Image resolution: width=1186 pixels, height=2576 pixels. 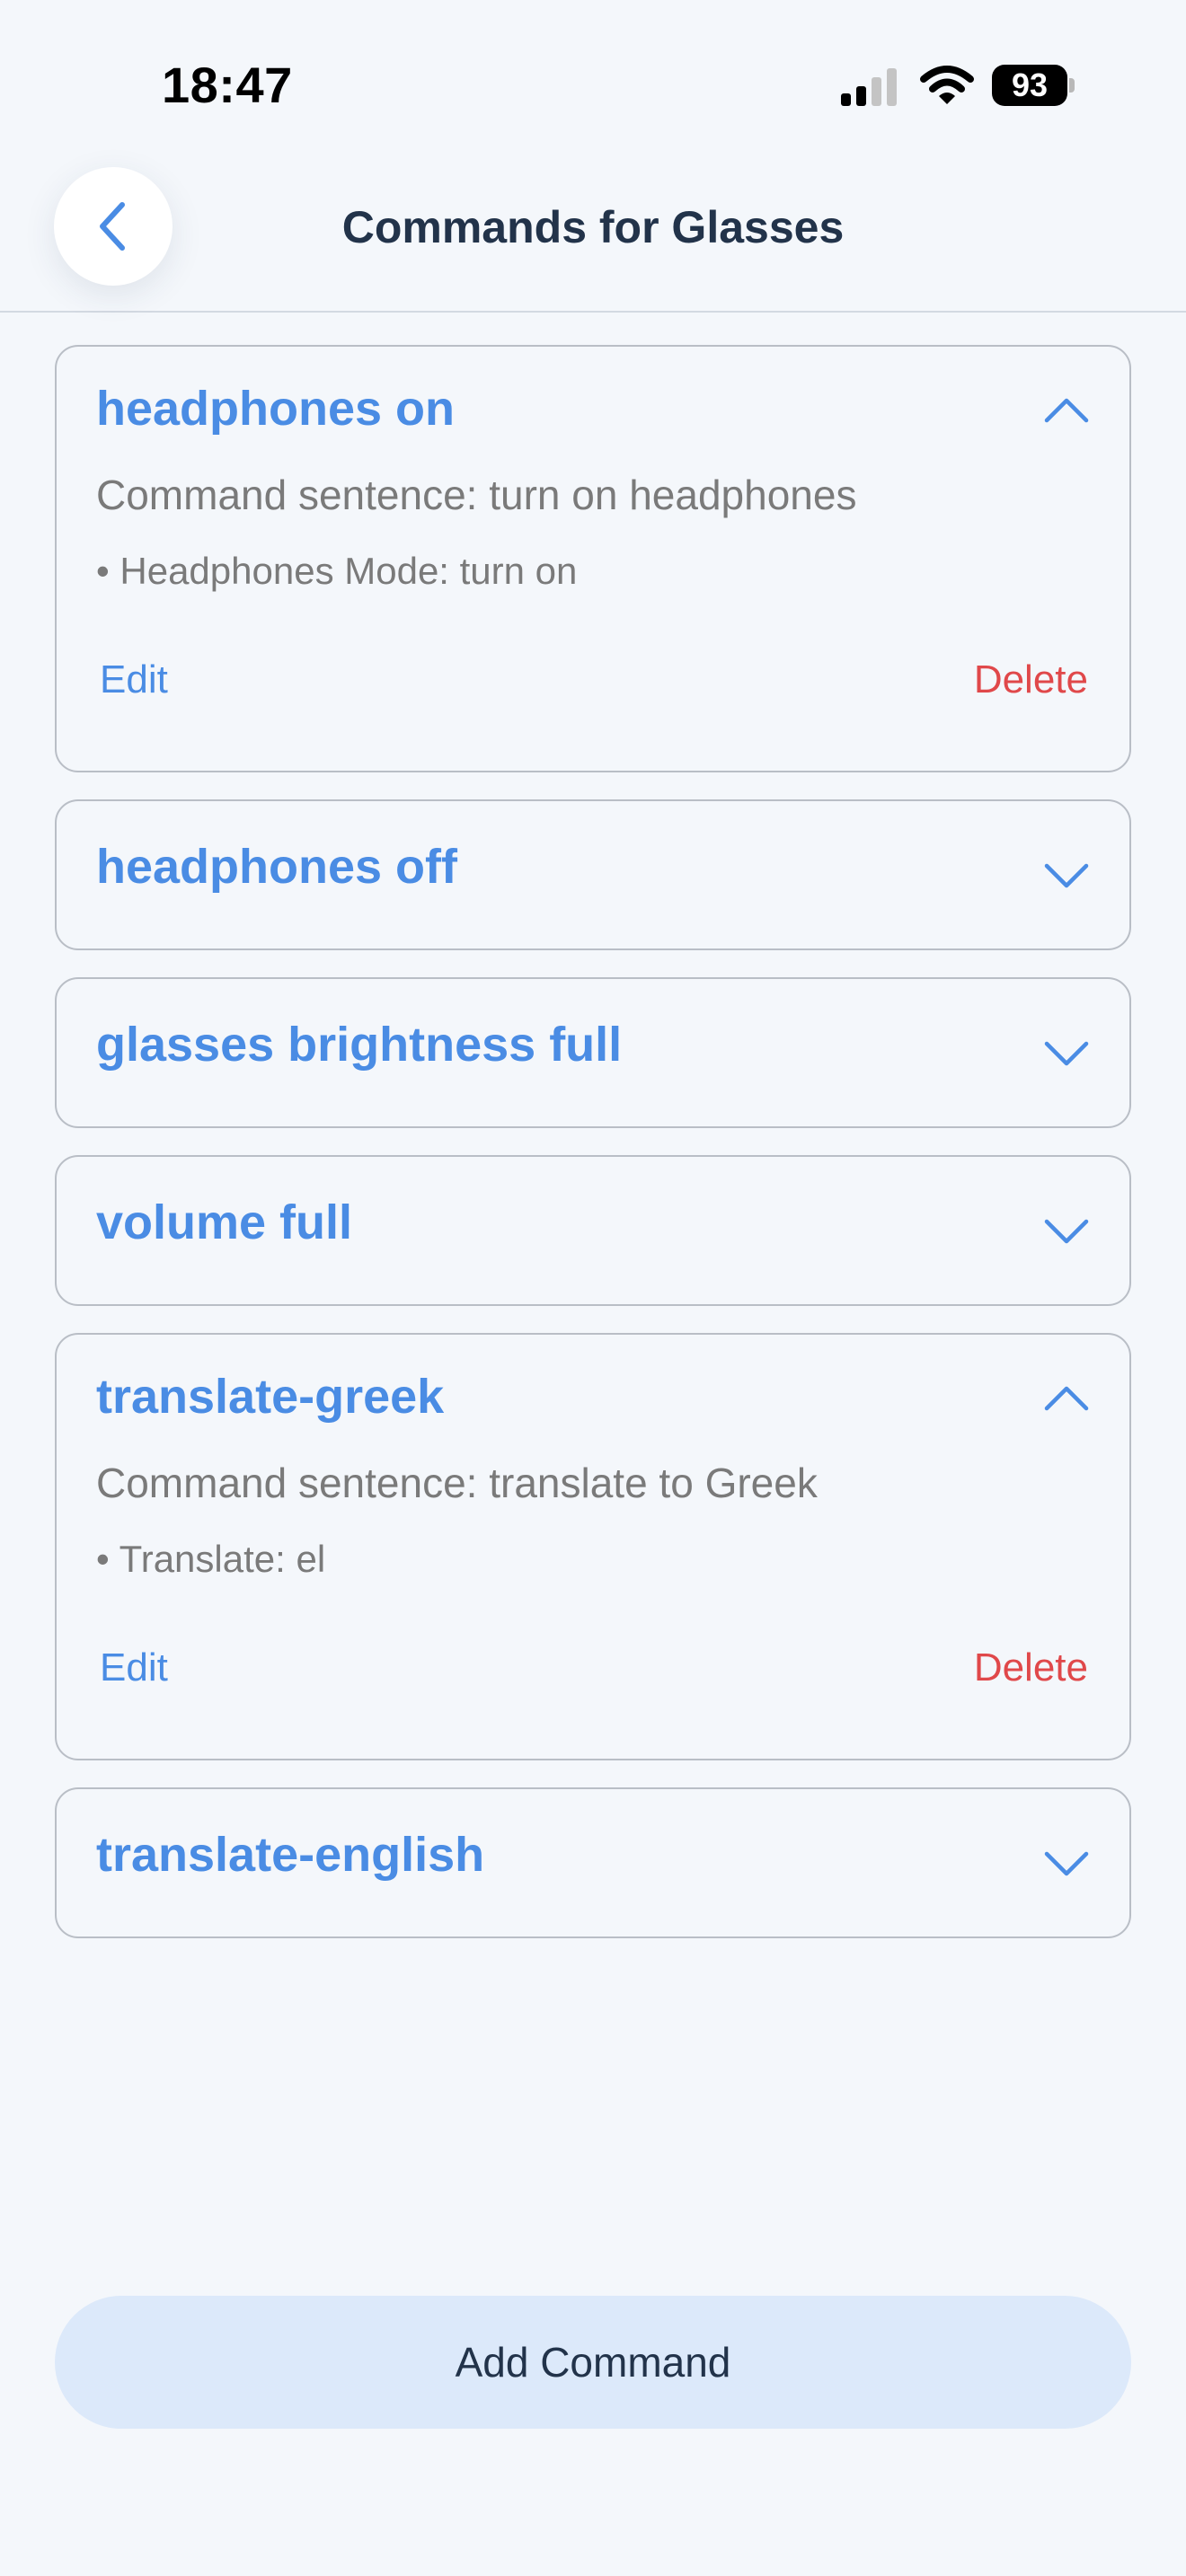 What do you see at coordinates (227, 85) in the screenshot?
I see `status-time: 18:47` at bounding box center [227, 85].